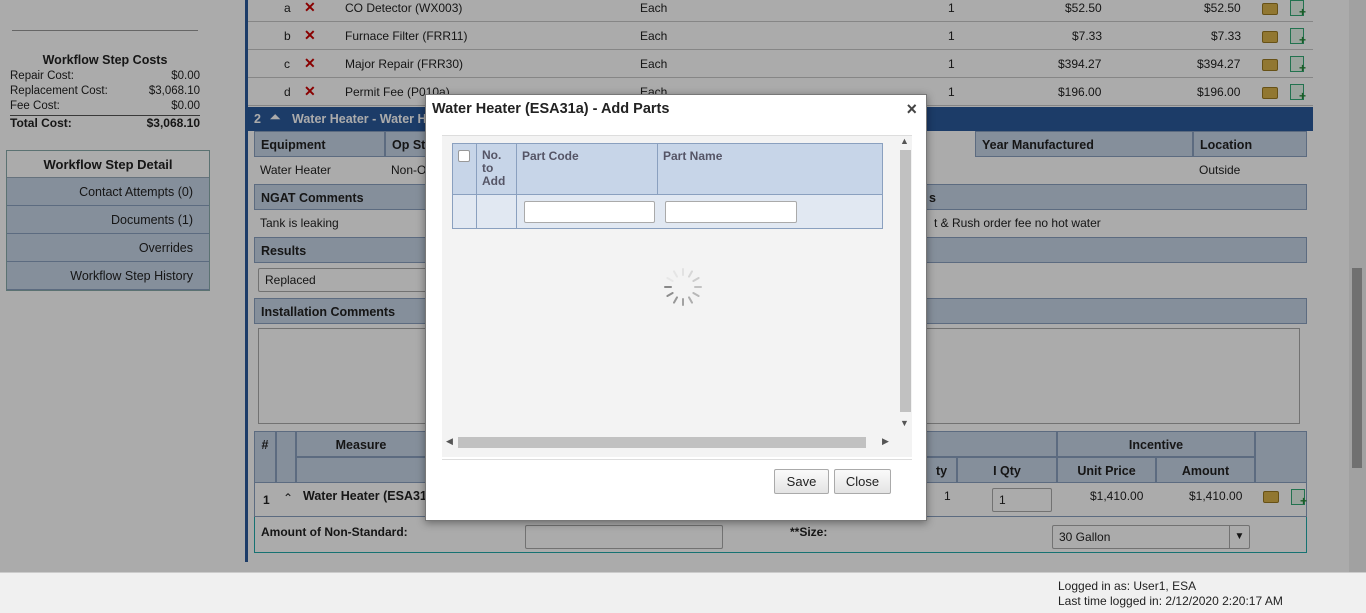 Image resolution: width=1366 pixels, height=613 pixels. I want to click on dialog-title: Water Heater (ESA31a) - Add Parts, so click(551, 109).